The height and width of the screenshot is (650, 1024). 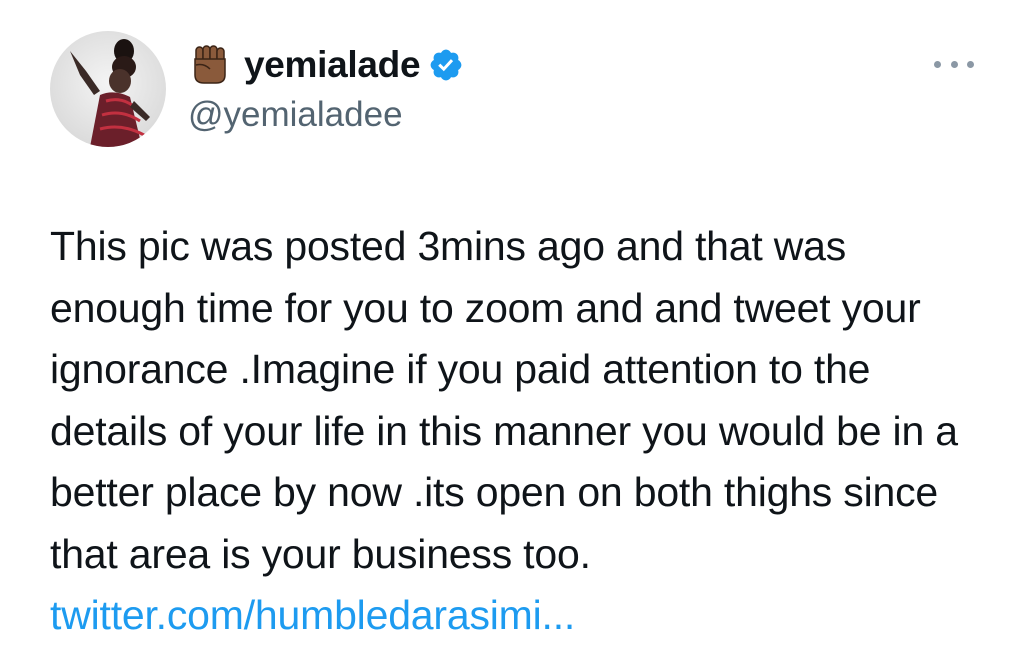 I want to click on author-display-name: yemialade, so click(x=332, y=65).